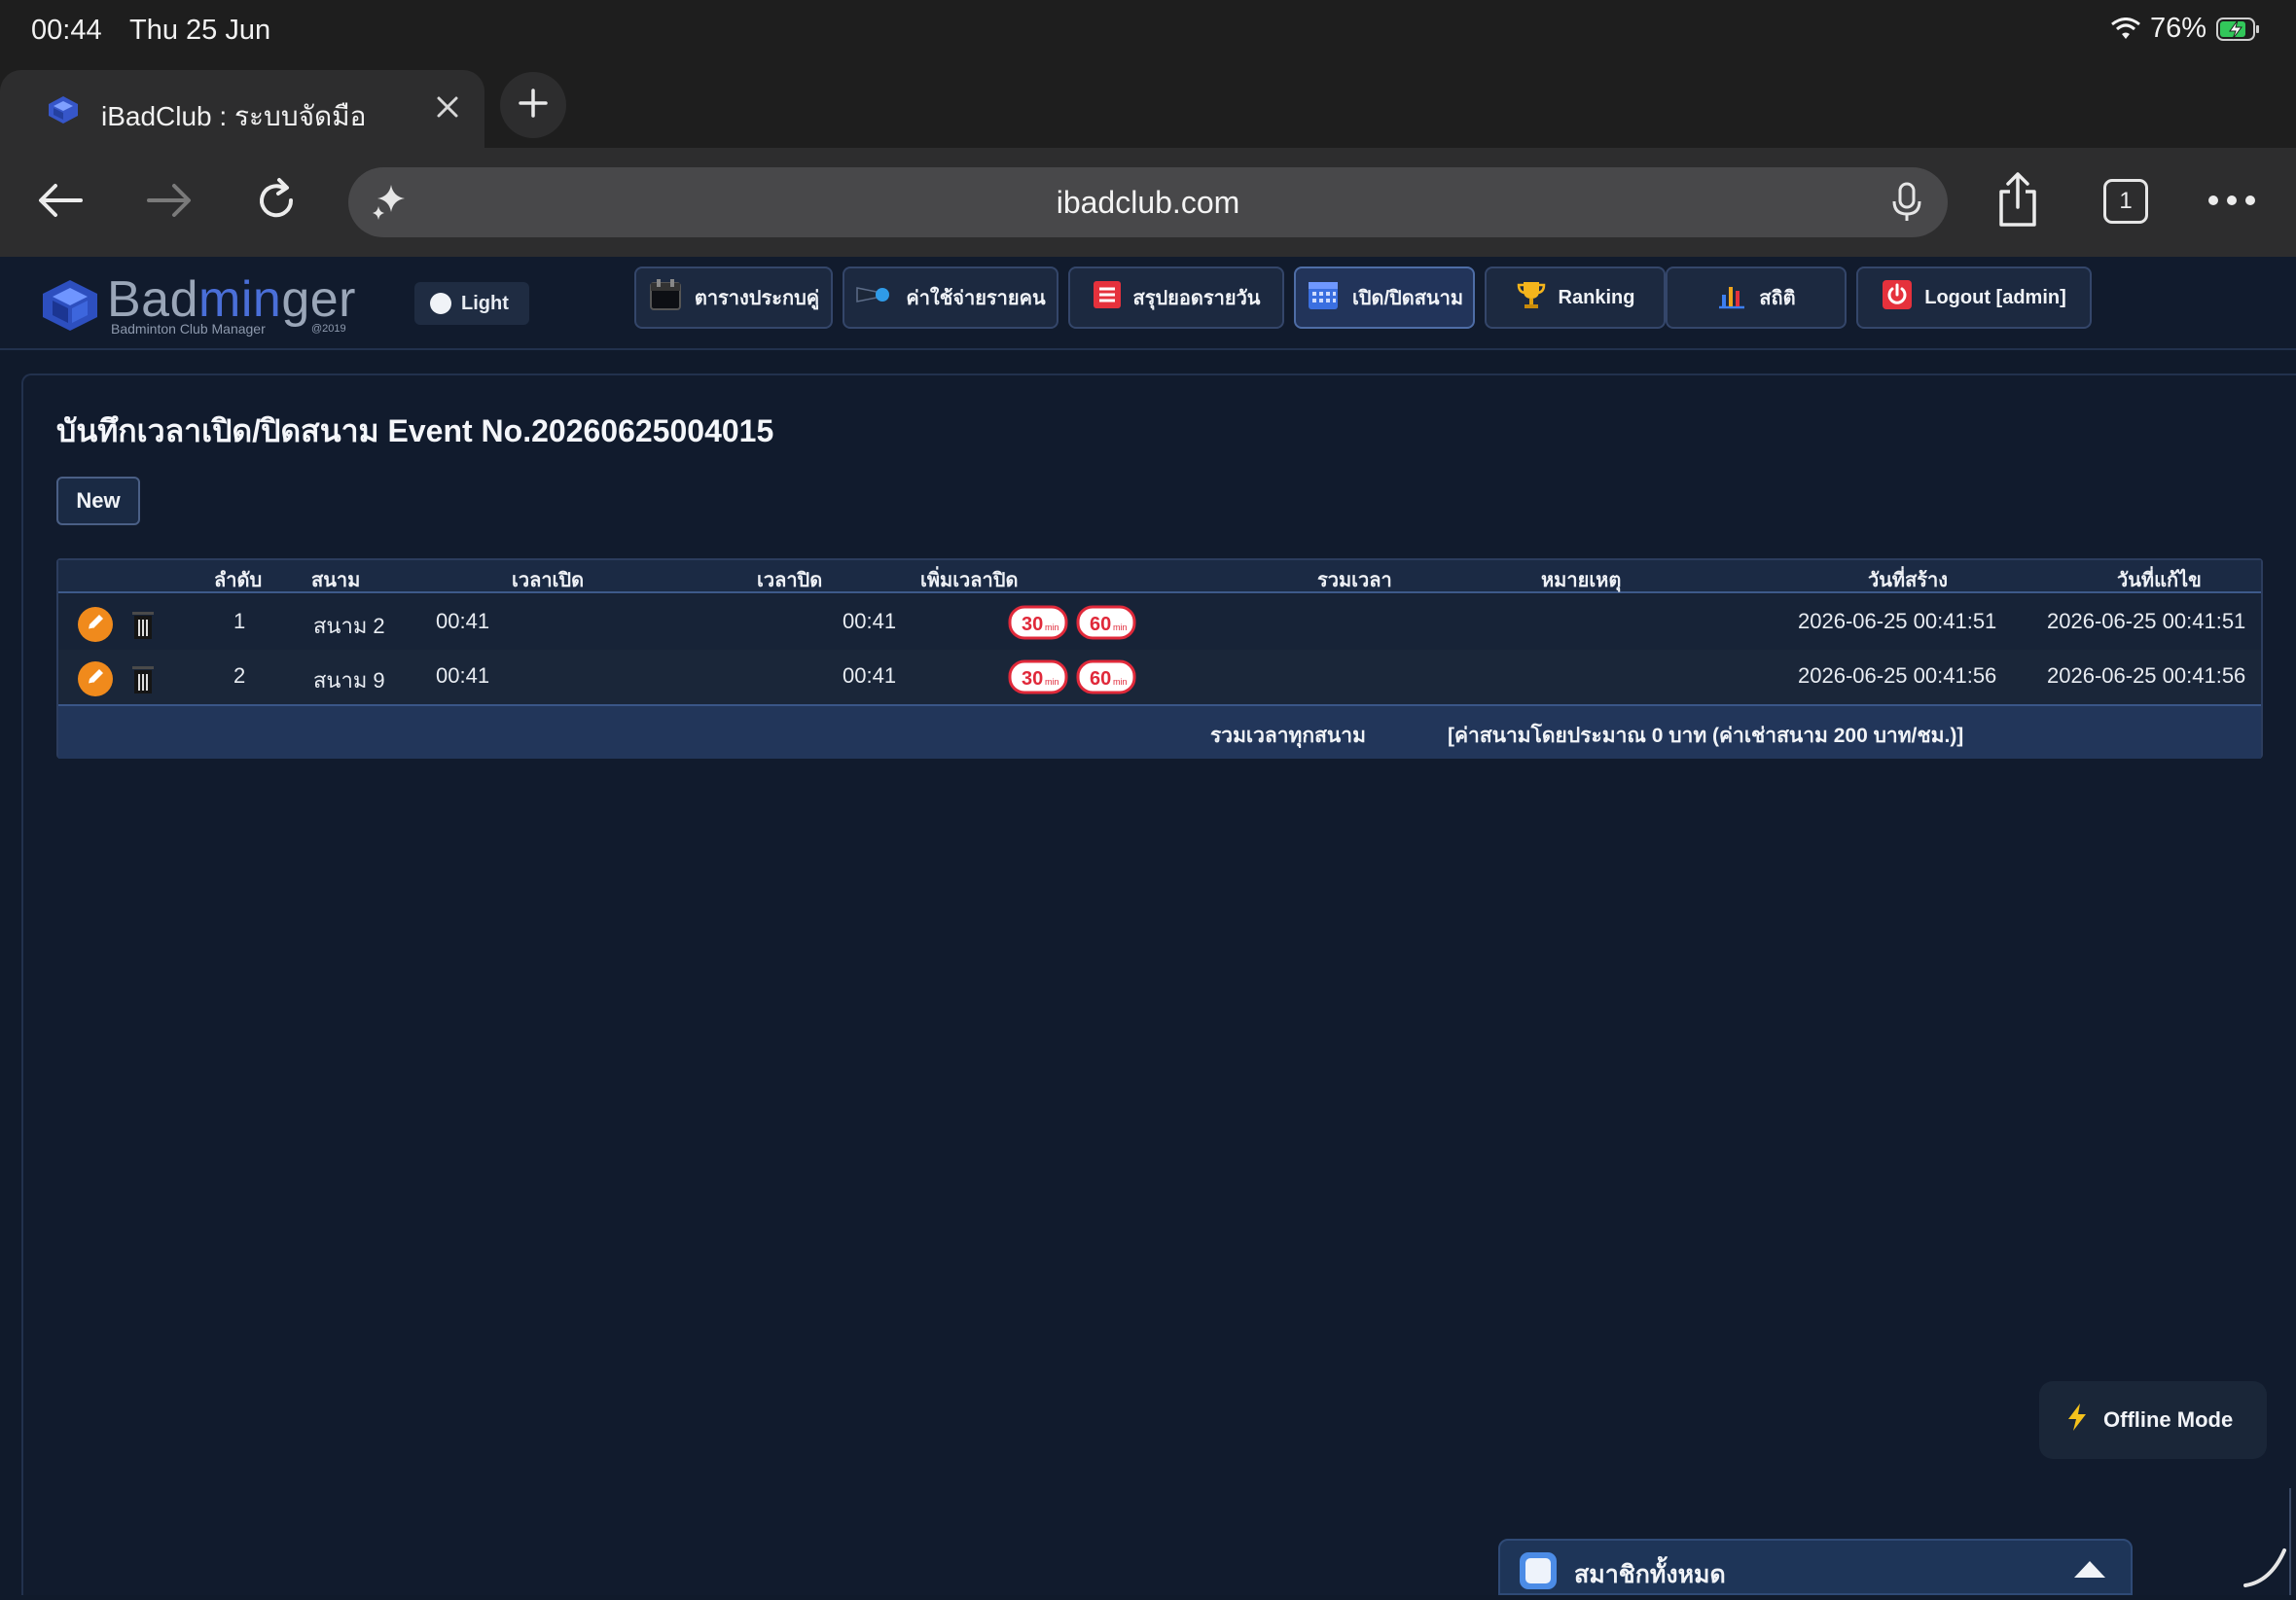  What do you see at coordinates (239, 675) in the screenshot?
I see `cell-seq: 2` at bounding box center [239, 675].